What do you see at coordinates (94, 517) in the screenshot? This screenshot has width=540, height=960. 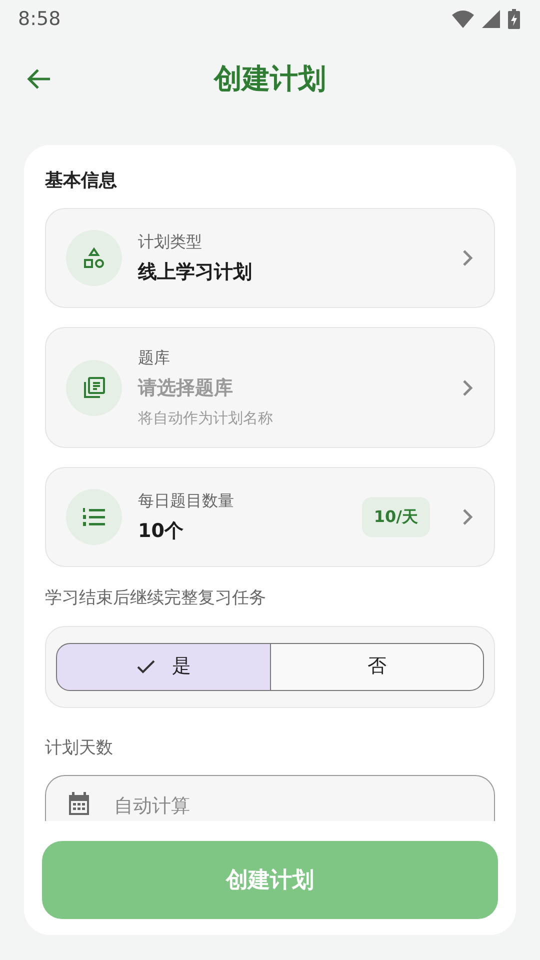 I see `numbered-list-icon` at bounding box center [94, 517].